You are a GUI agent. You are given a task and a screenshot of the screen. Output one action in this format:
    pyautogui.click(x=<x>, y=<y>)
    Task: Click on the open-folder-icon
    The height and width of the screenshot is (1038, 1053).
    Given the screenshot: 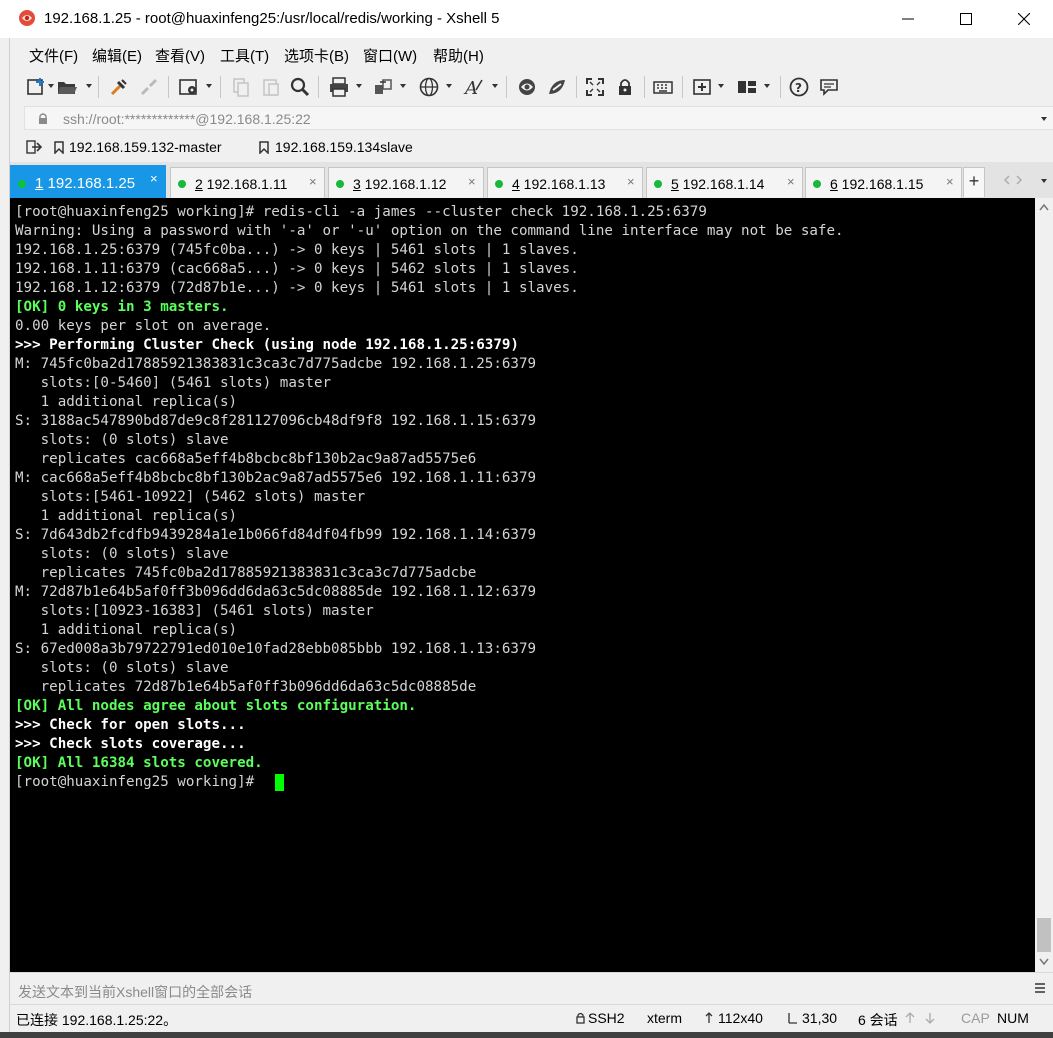 What is the action you would take?
    pyautogui.click(x=67, y=87)
    